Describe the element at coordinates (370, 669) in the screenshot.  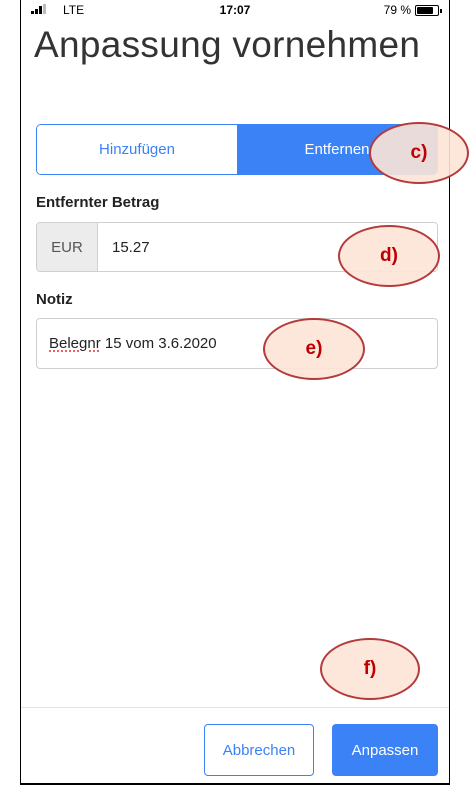
I see `annotation-f: f)` at that location.